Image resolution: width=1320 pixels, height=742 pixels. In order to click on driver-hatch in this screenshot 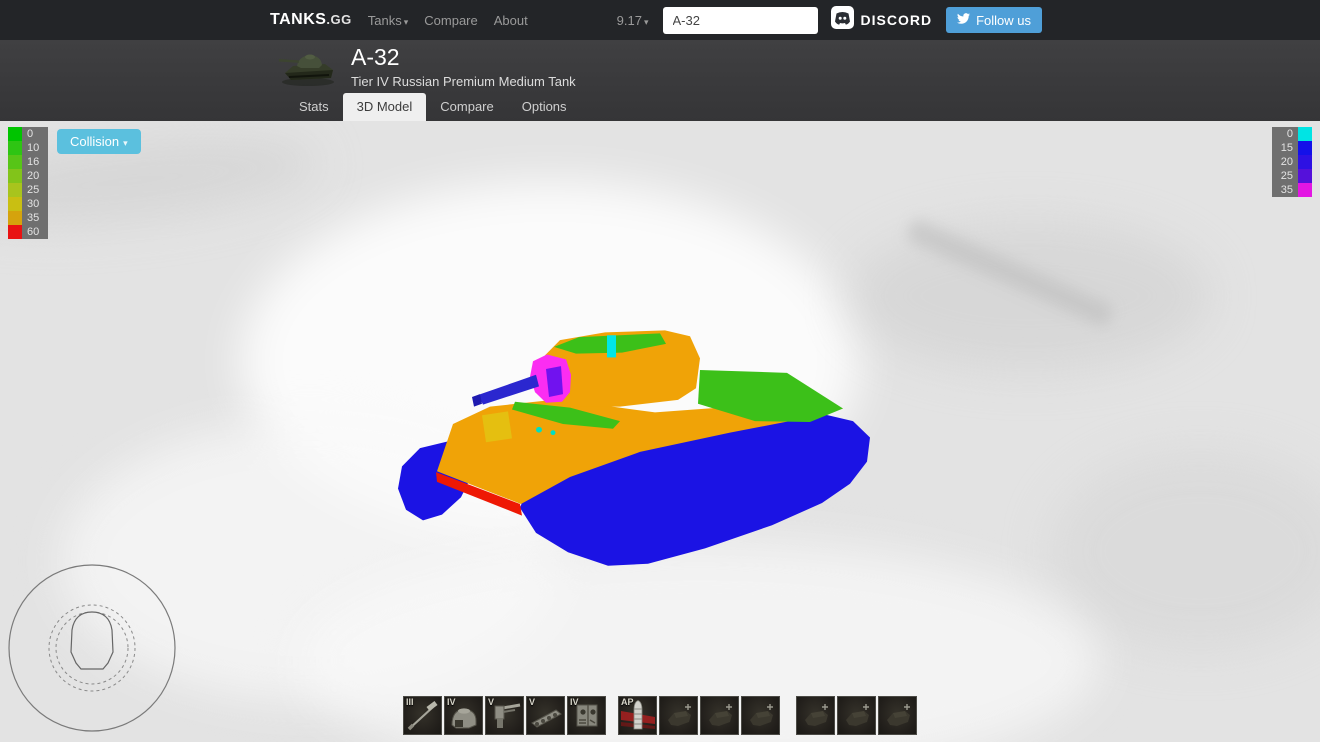, I will do `click(497, 427)`.